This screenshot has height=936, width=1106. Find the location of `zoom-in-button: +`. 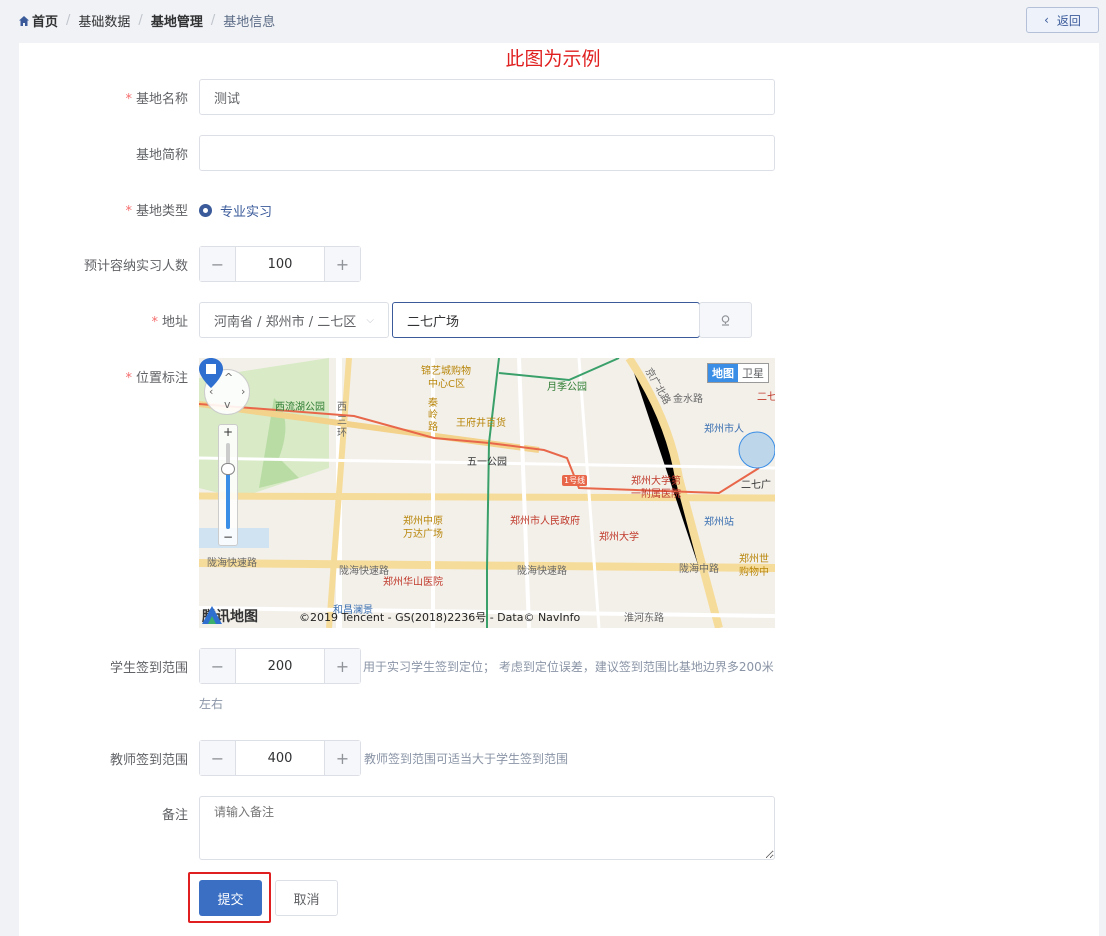

zoom-in-button: + is located at coordinates (228, 432).